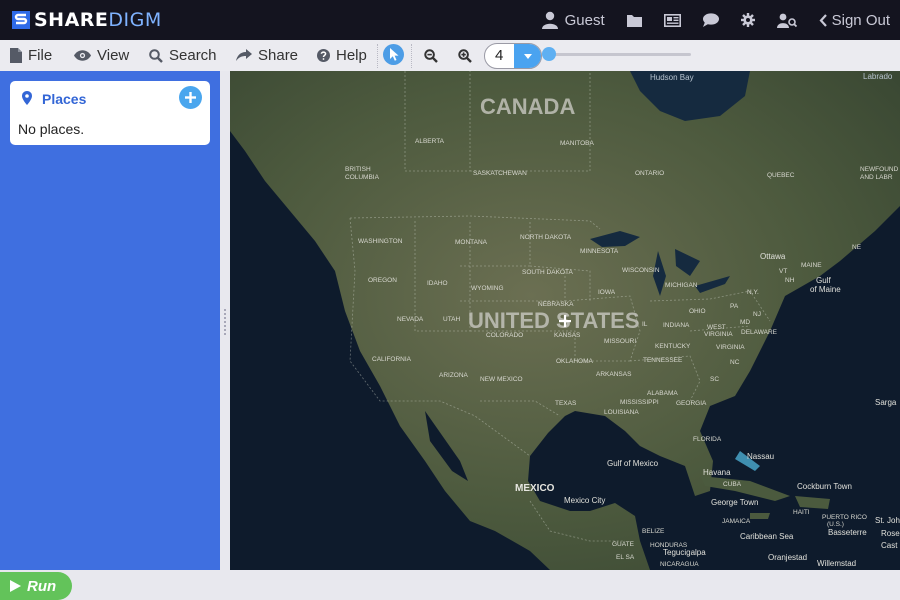  I want to click on label-florida: FLORIDA, so click(707, 439).